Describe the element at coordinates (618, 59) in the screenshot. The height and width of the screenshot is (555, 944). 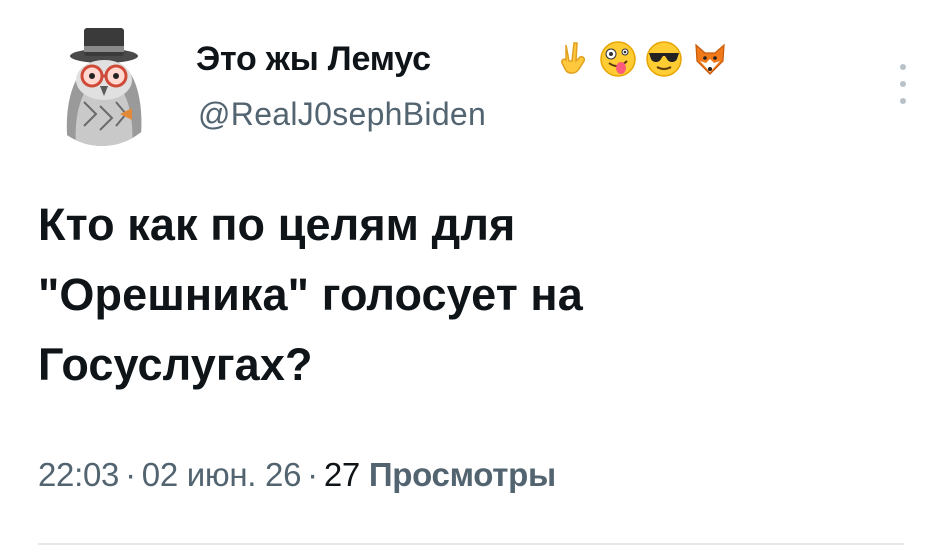
I see `zany-face-icon` at that location.